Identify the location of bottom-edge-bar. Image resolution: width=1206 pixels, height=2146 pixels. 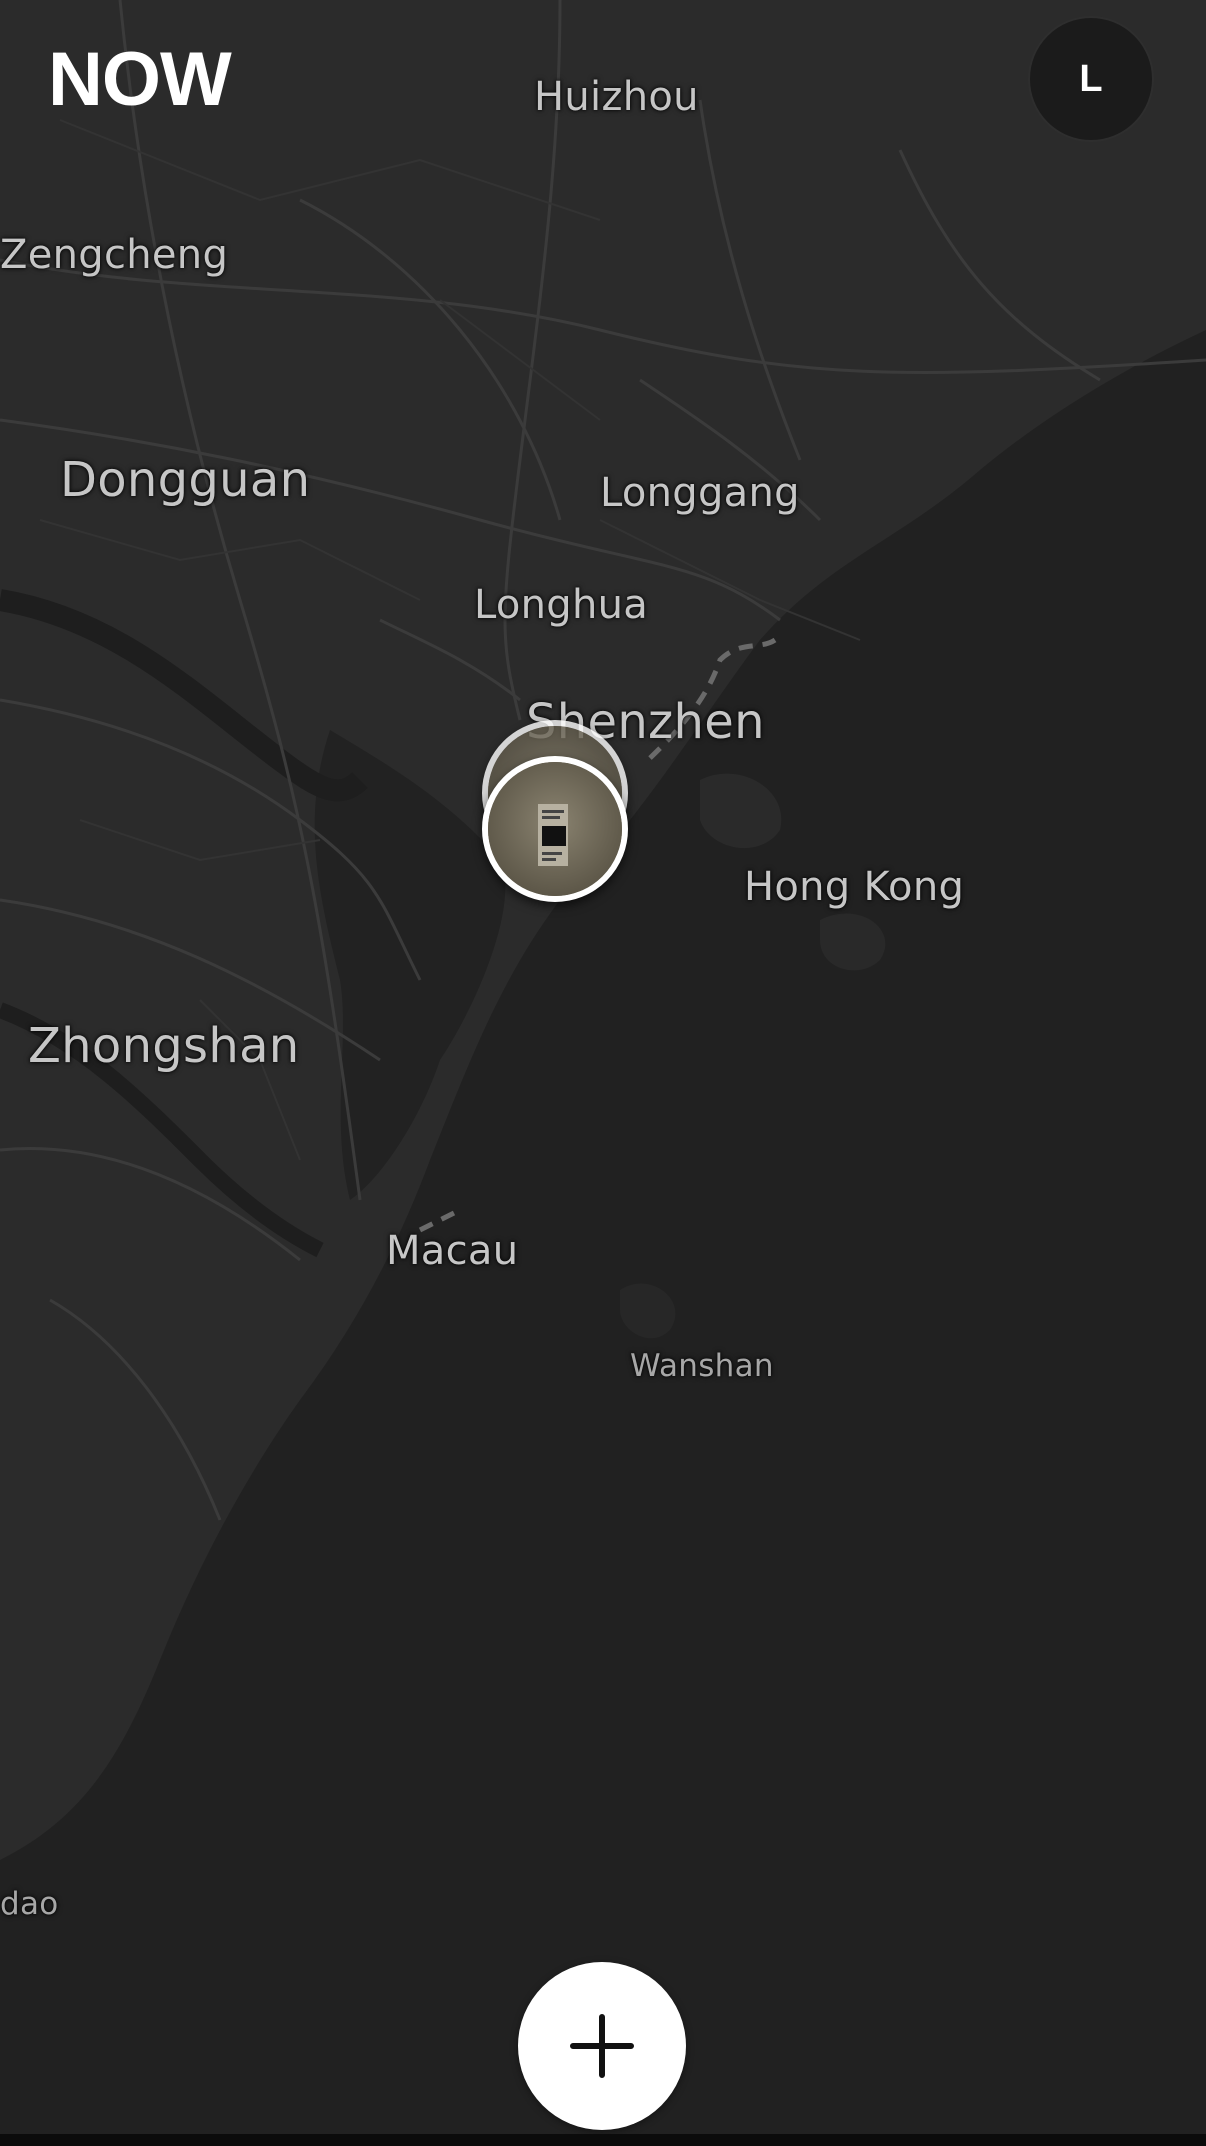
(603, 2140).